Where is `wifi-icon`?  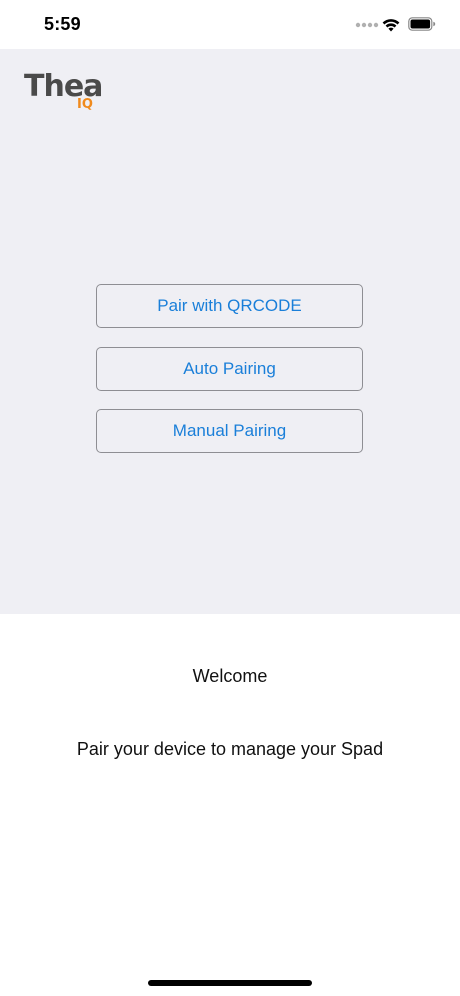
wifi-icon is located at coordinates (391, 25).